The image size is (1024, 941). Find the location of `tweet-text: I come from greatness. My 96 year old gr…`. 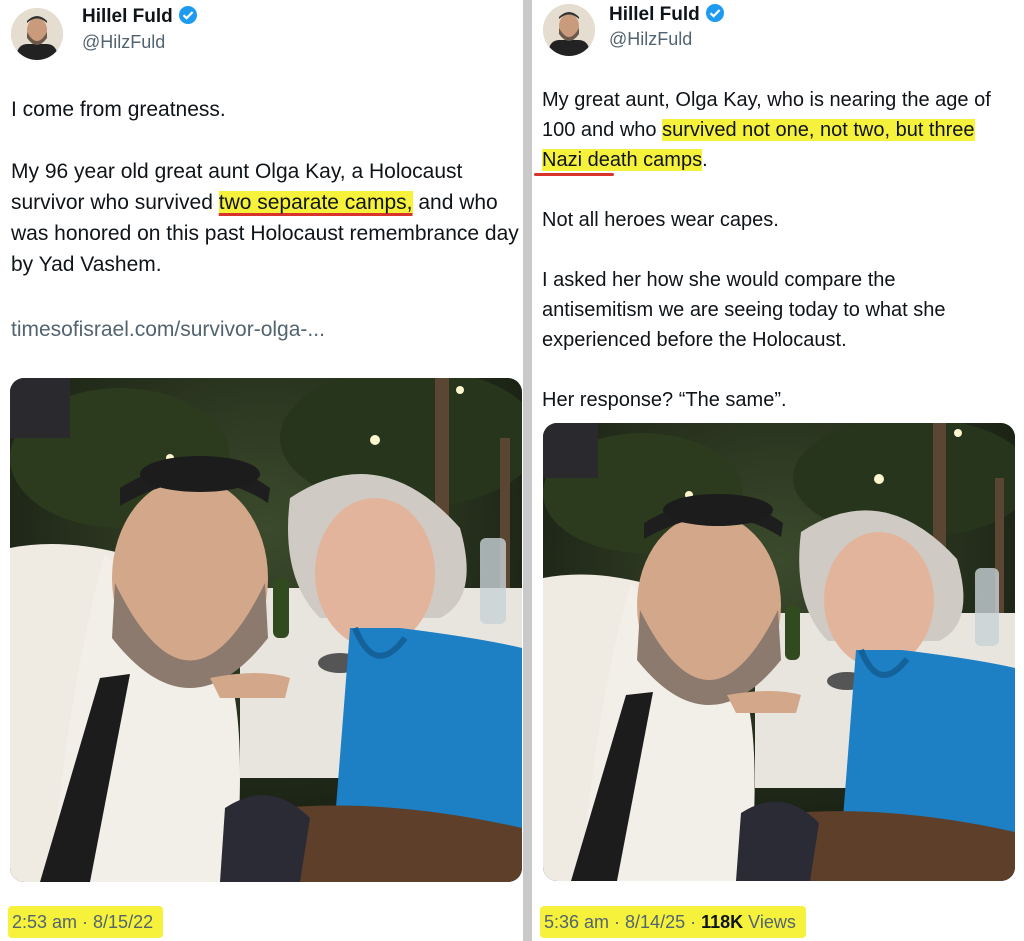

tweet-text: I come from greatness. My 96 year old gr… is located at coordinates (266, 187).